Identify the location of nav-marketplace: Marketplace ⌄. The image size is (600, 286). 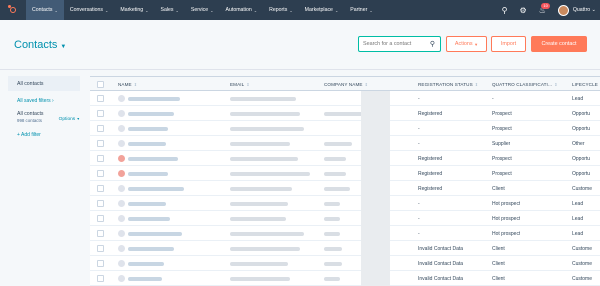
(322, 10).